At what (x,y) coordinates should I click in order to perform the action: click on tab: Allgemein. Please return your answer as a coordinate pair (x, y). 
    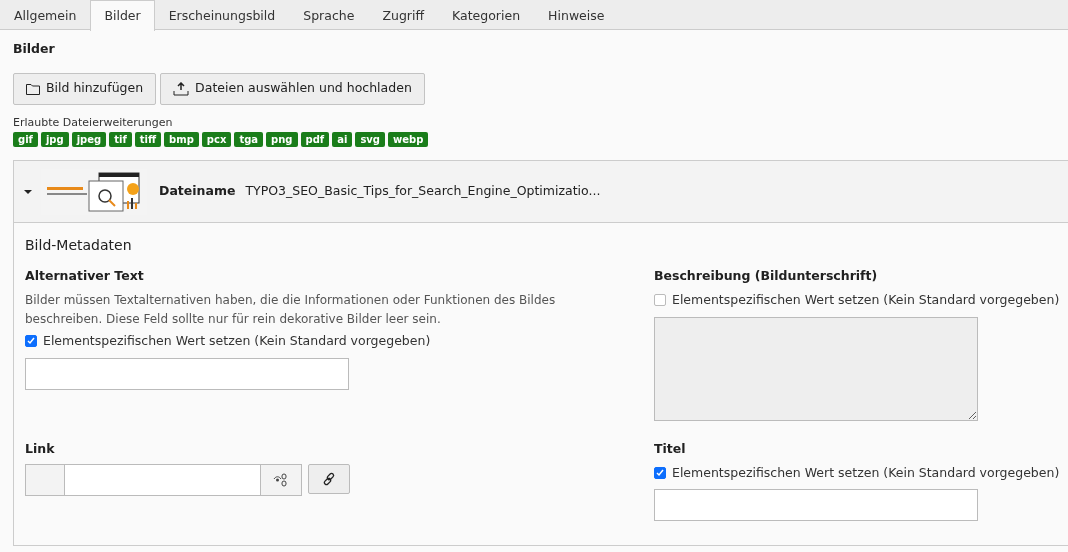
    Looking at the image, I should click on (45, 14).